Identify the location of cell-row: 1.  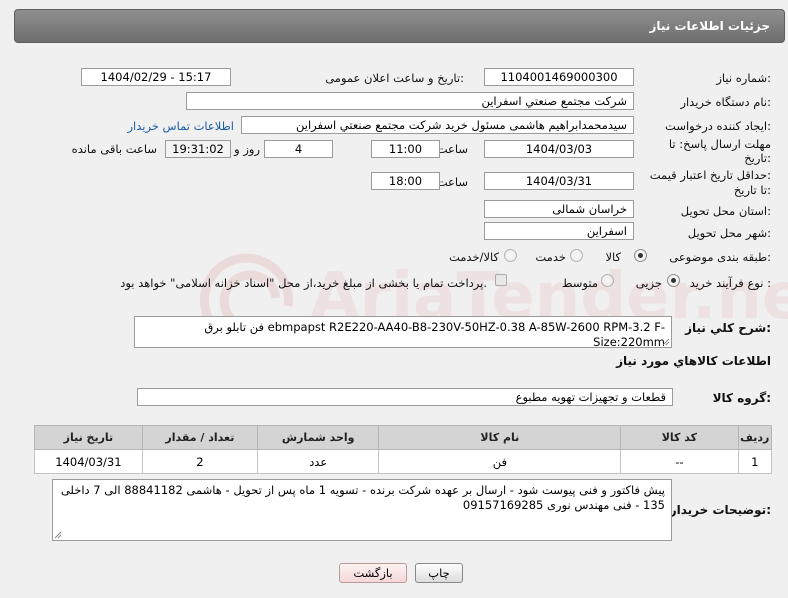
(754, 461).